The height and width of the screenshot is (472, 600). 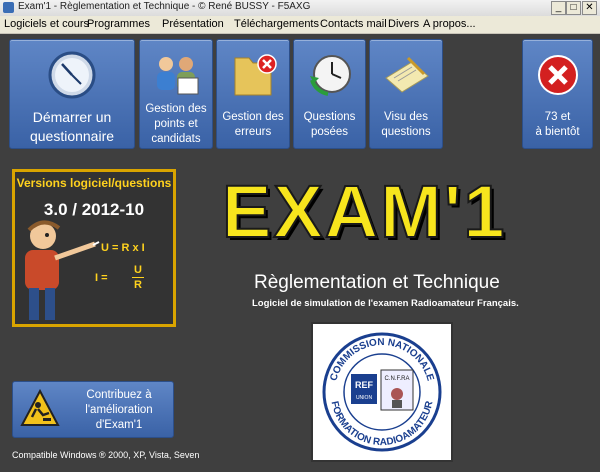 What do you see at coordinates (94, 183) in the screenshot?
I see `board-title: Versions logiciel/questions` at bounding box center [94, 183].